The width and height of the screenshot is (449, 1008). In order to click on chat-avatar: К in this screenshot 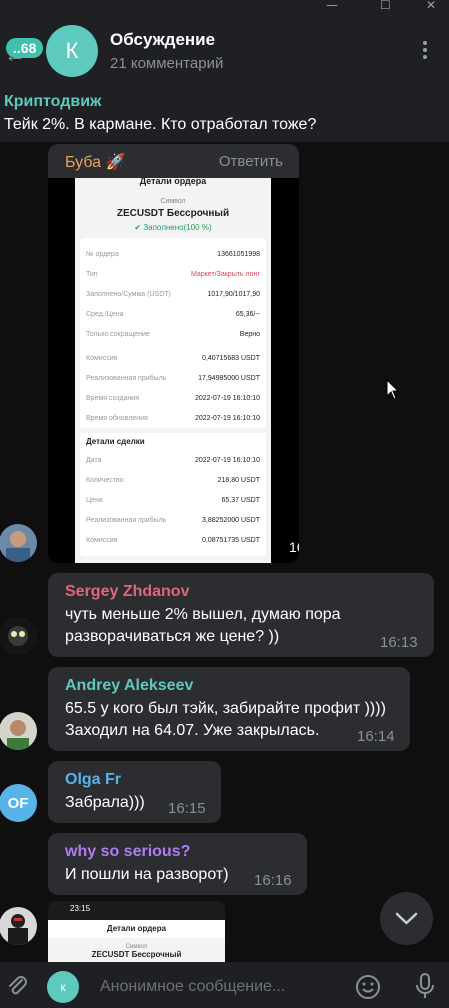, I will do `click(72, 51)`.